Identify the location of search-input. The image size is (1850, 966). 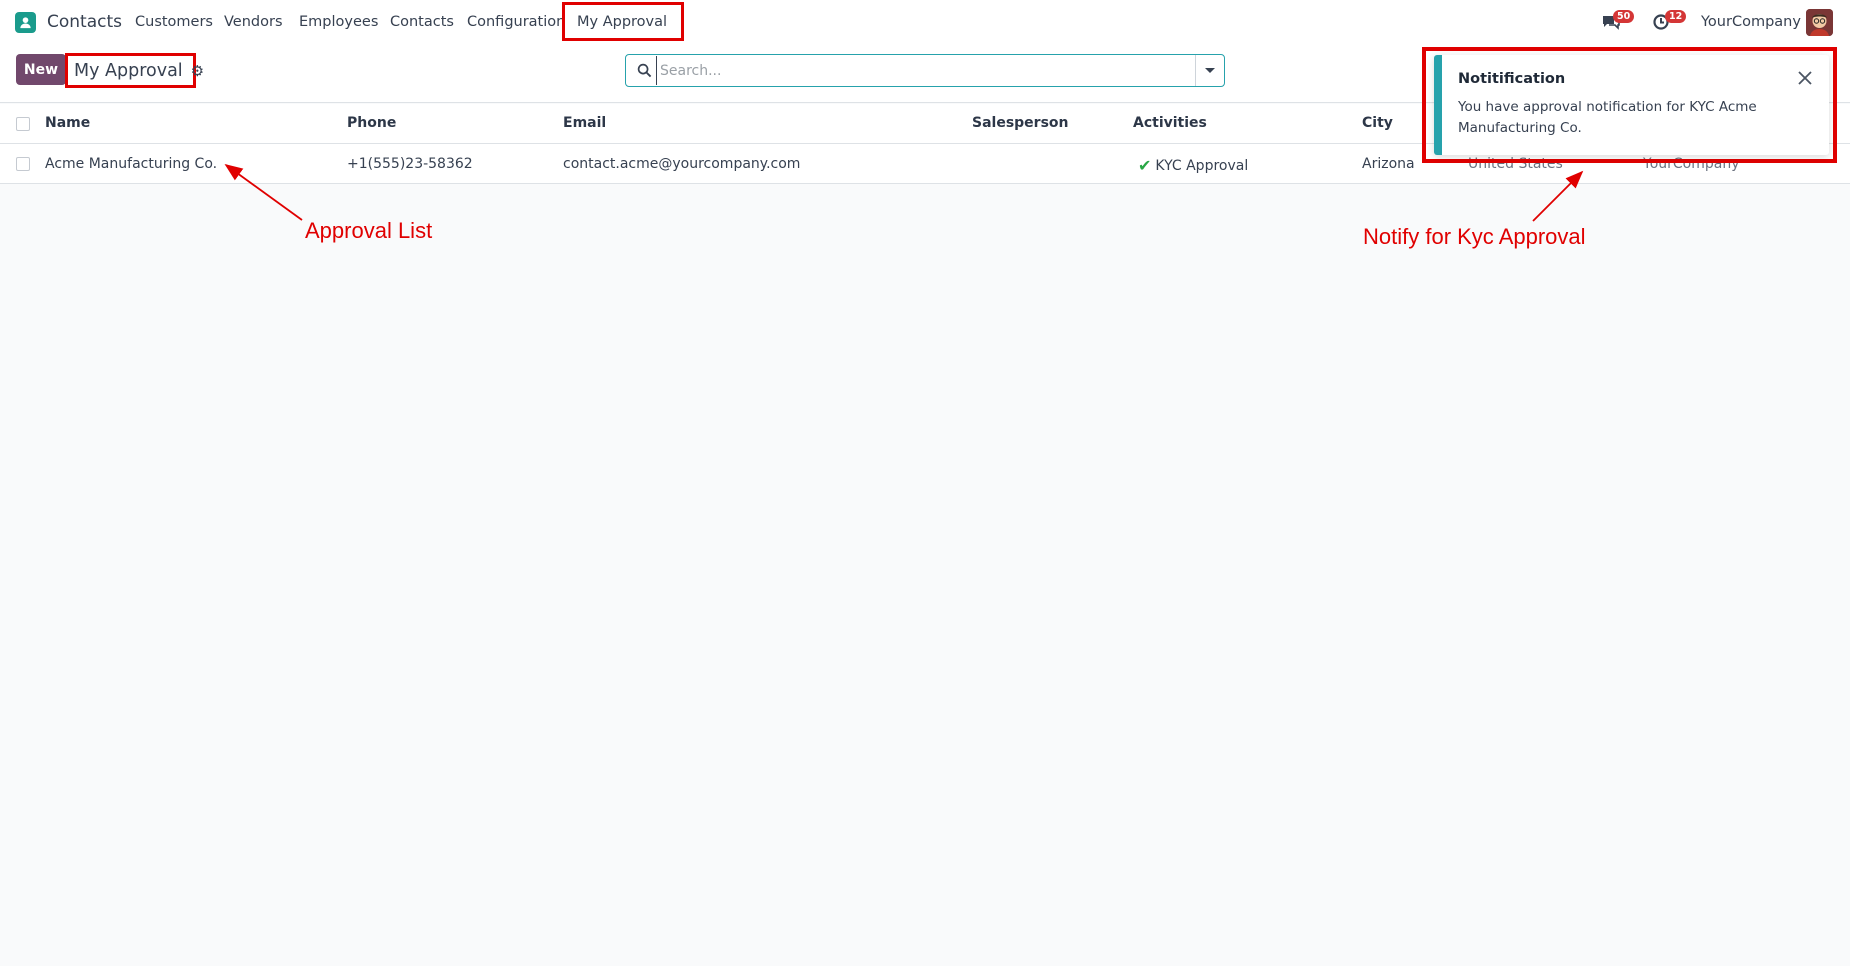
(936, 70).